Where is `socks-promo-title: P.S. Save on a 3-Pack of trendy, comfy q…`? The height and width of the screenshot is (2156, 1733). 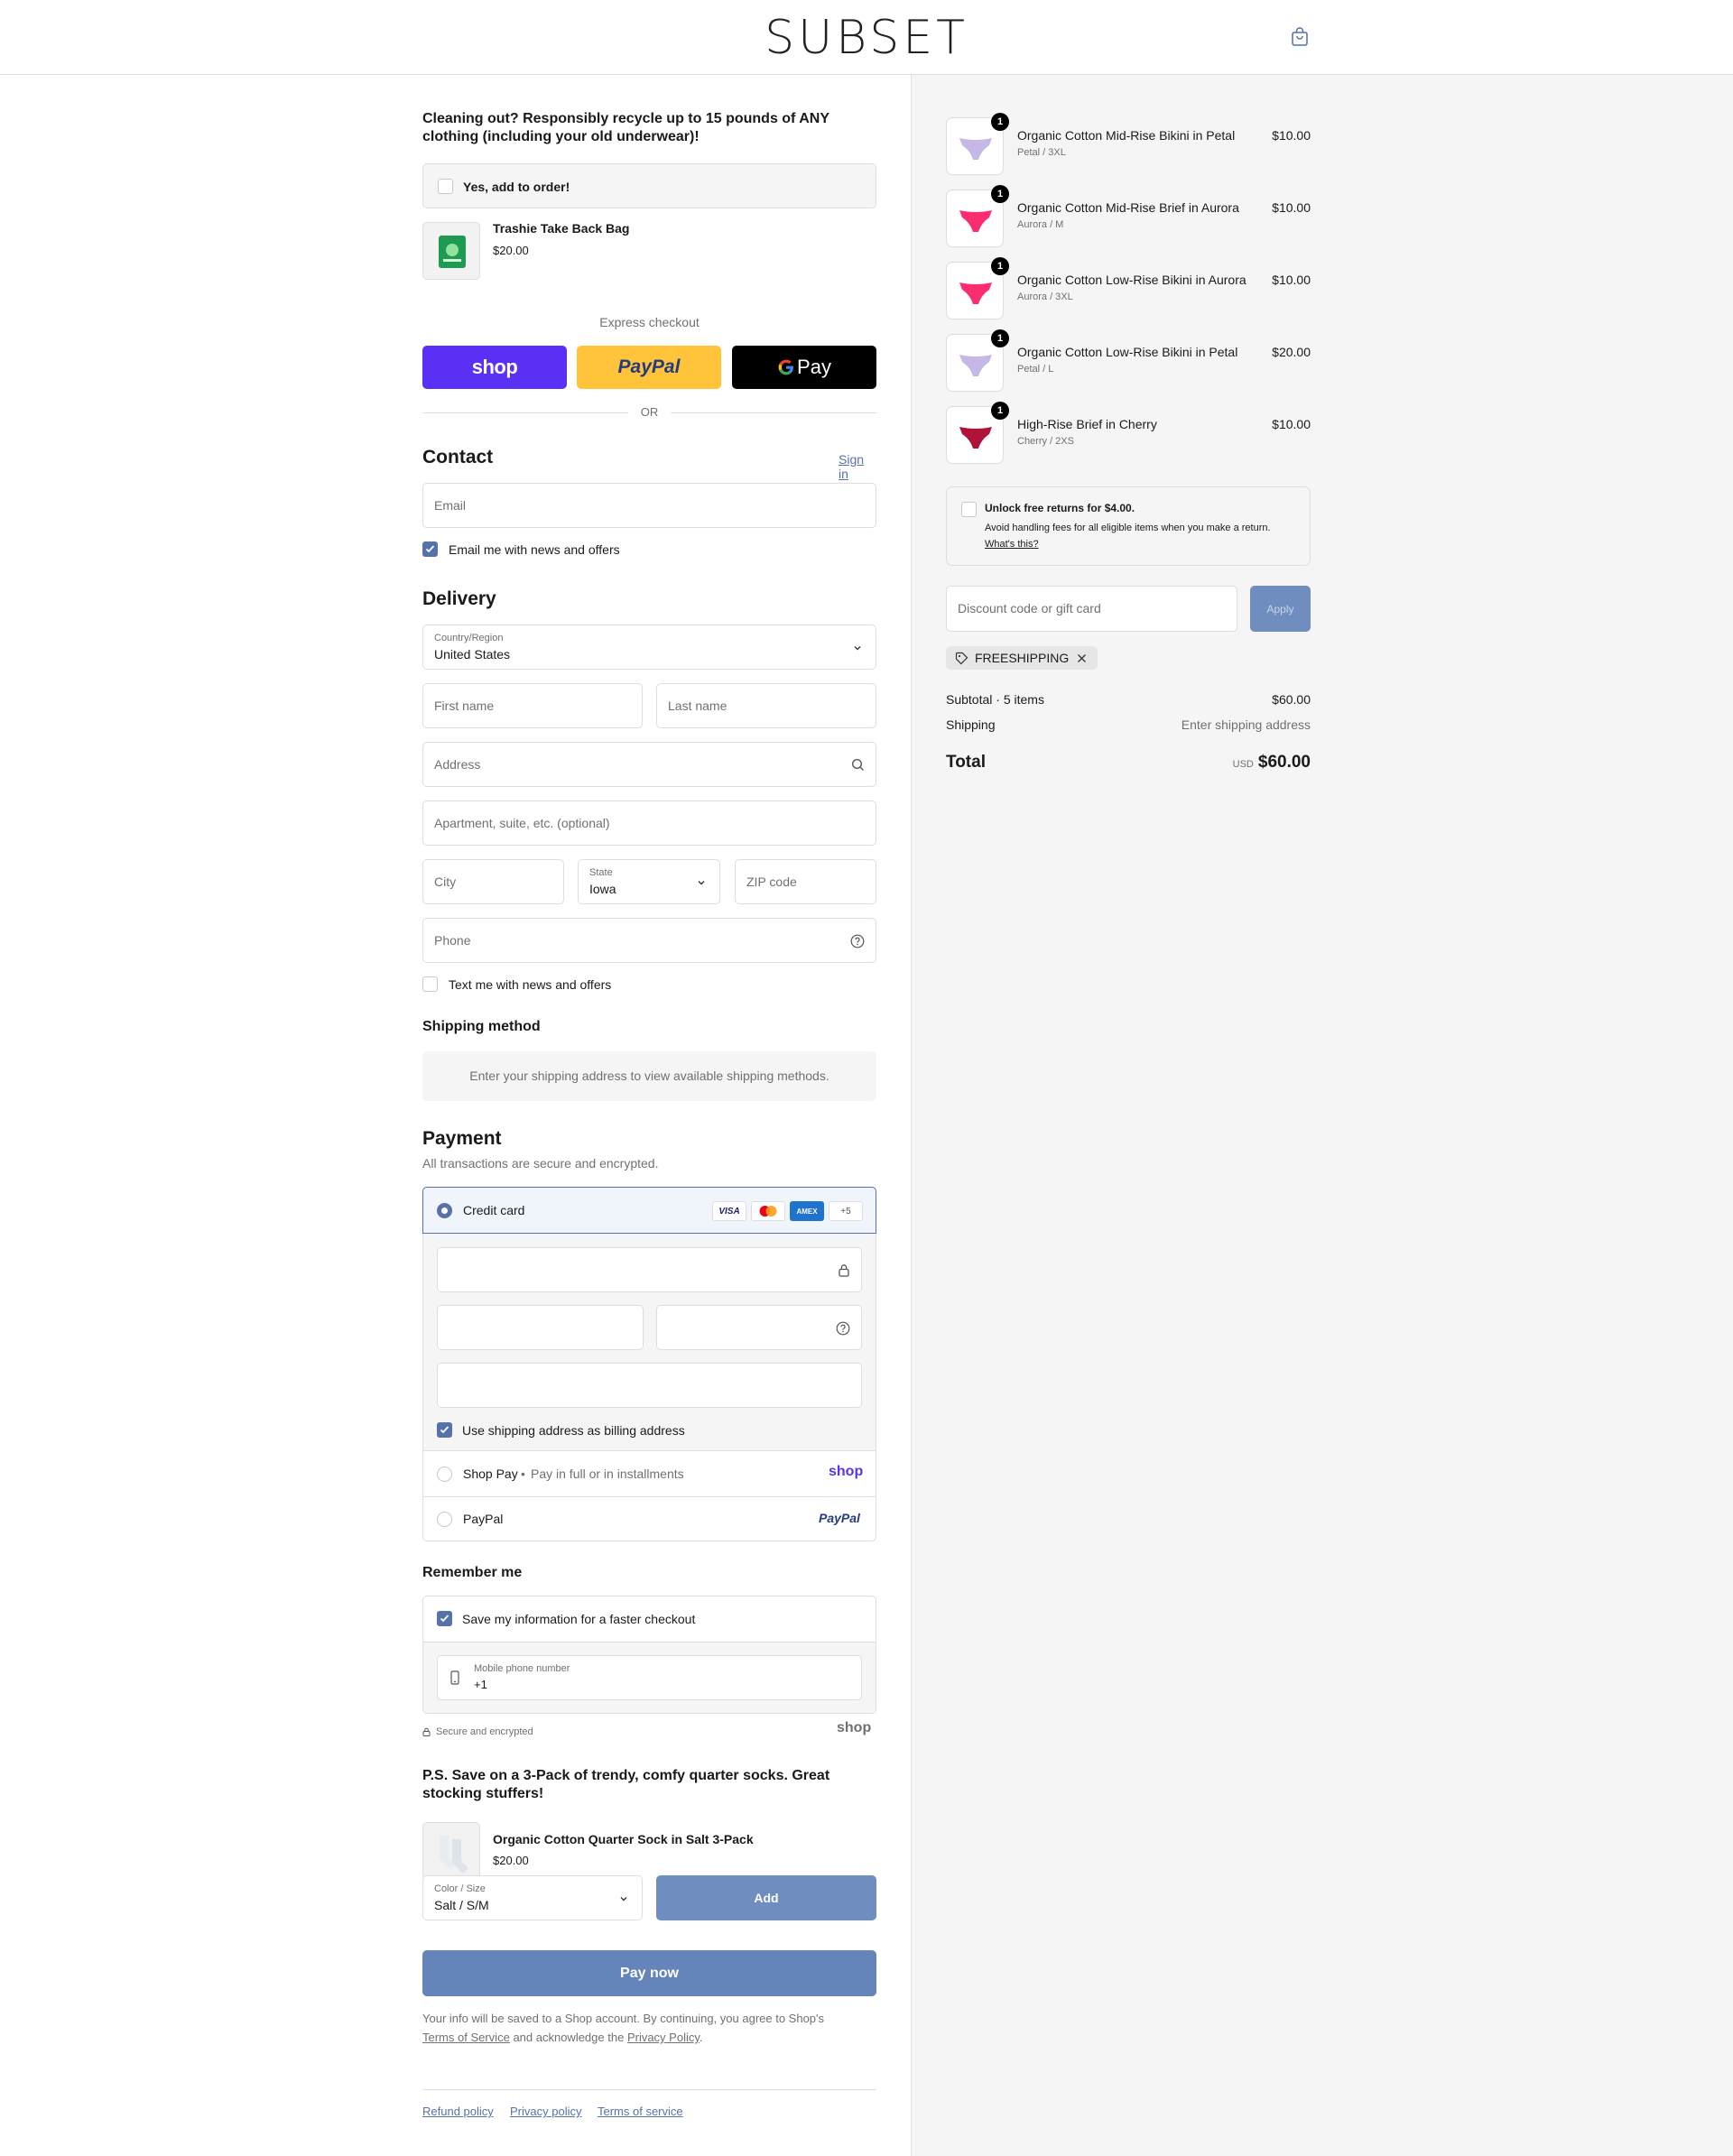
socks-promo-title: P.S. Save on a 3-Pack of trendy, comfy q… is located at coordinates (626, 1784).